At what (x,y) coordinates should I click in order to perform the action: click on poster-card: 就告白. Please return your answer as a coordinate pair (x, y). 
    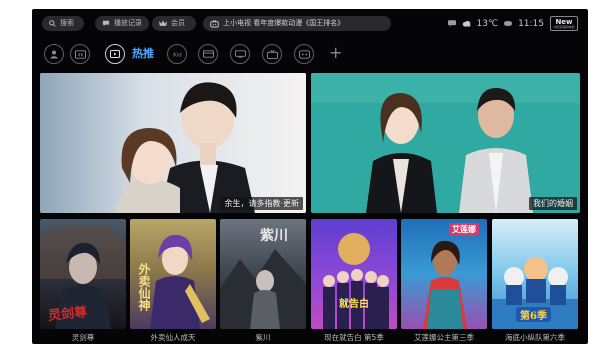
    Looking at the image, I should click on (354, 274).